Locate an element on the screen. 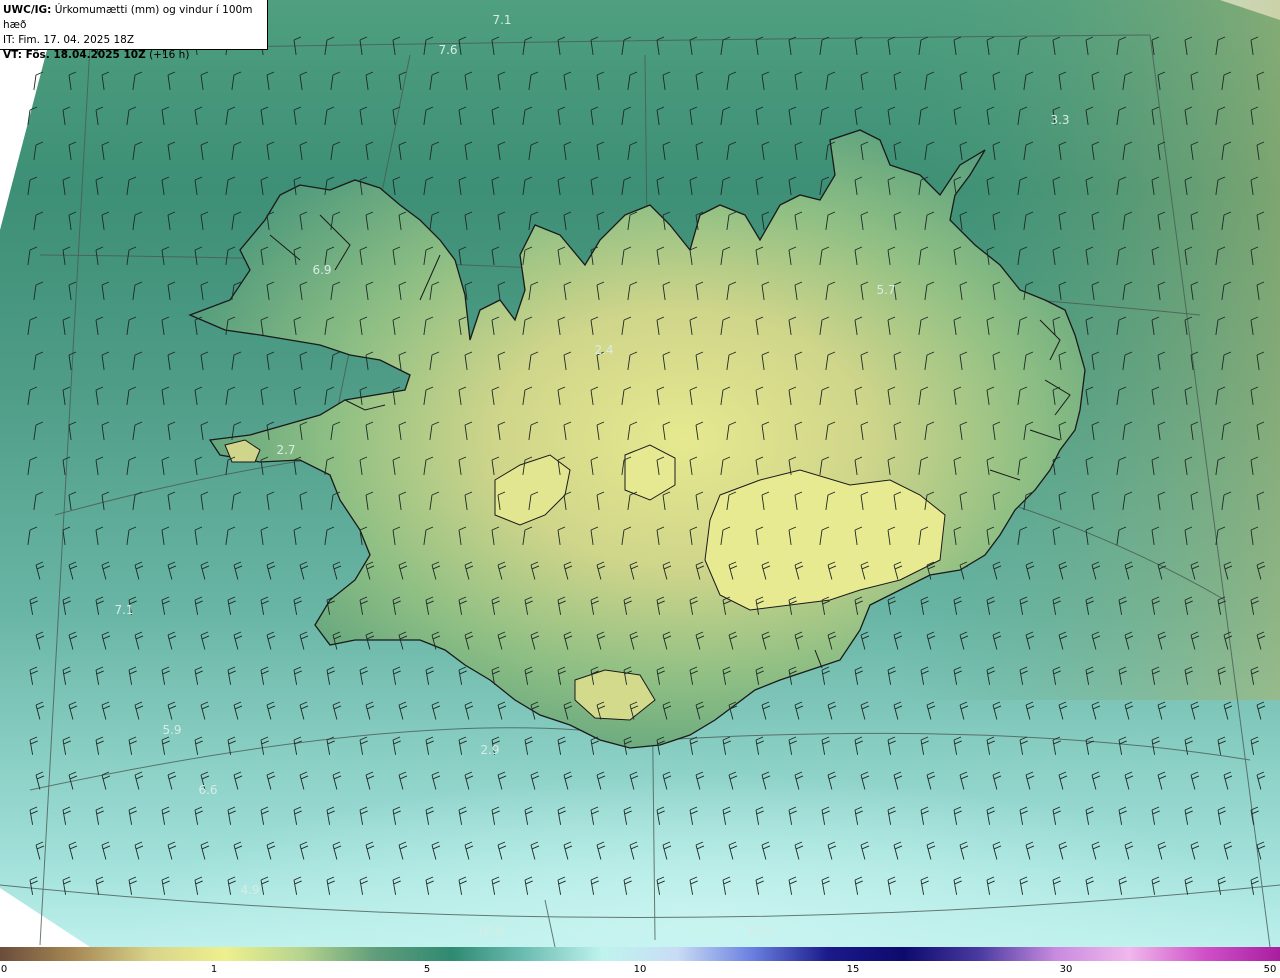  valid-time: VT: Fös. 18.04.2025 10Z is located at coordinates (74, 55).